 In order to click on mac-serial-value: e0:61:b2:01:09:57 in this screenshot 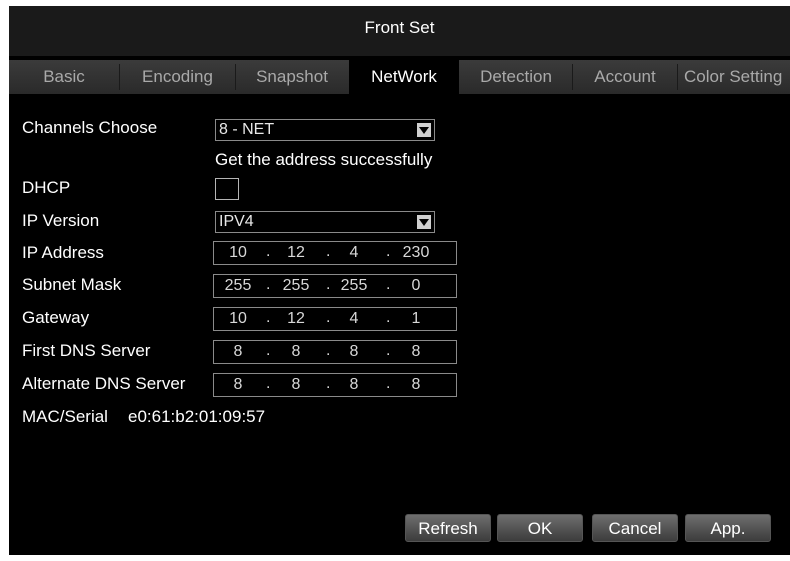, I will do `click(197, 416)`.